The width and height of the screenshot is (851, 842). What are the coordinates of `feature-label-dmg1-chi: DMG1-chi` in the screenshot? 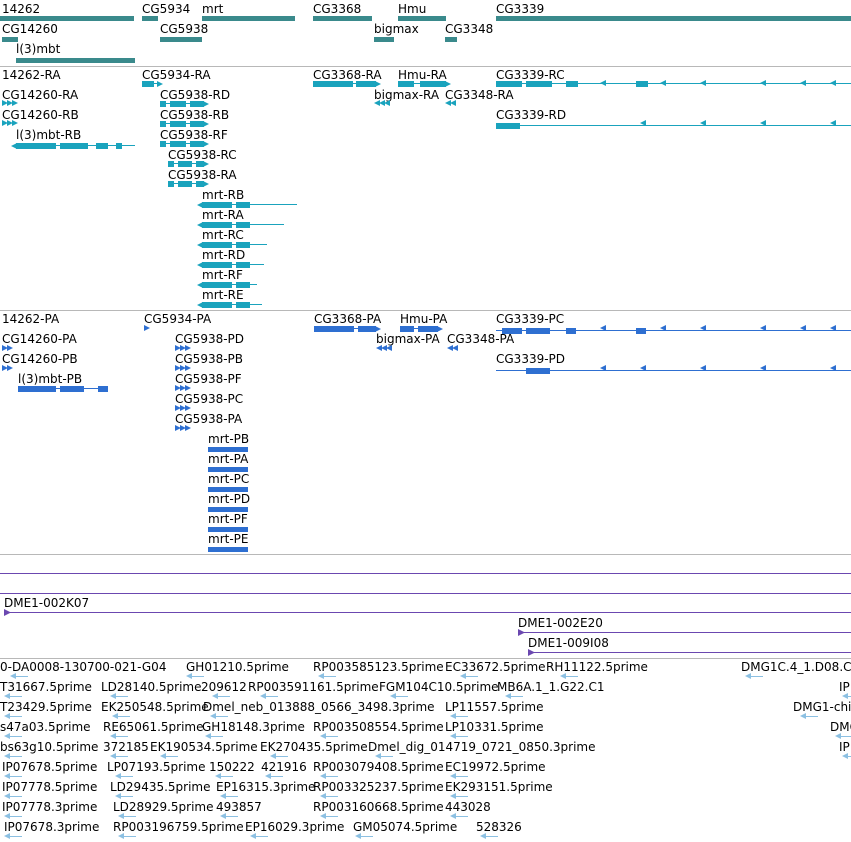 It's located at (822, 707).